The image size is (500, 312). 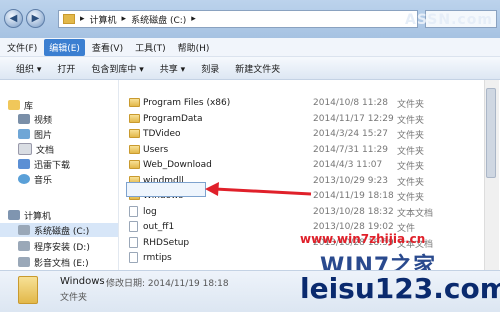 What do you see at coordinates (158, 19) in the screenshot?
I see `breadcrumb-drive: 系统磁盘 (C:)` at bounding box center [158, 19].